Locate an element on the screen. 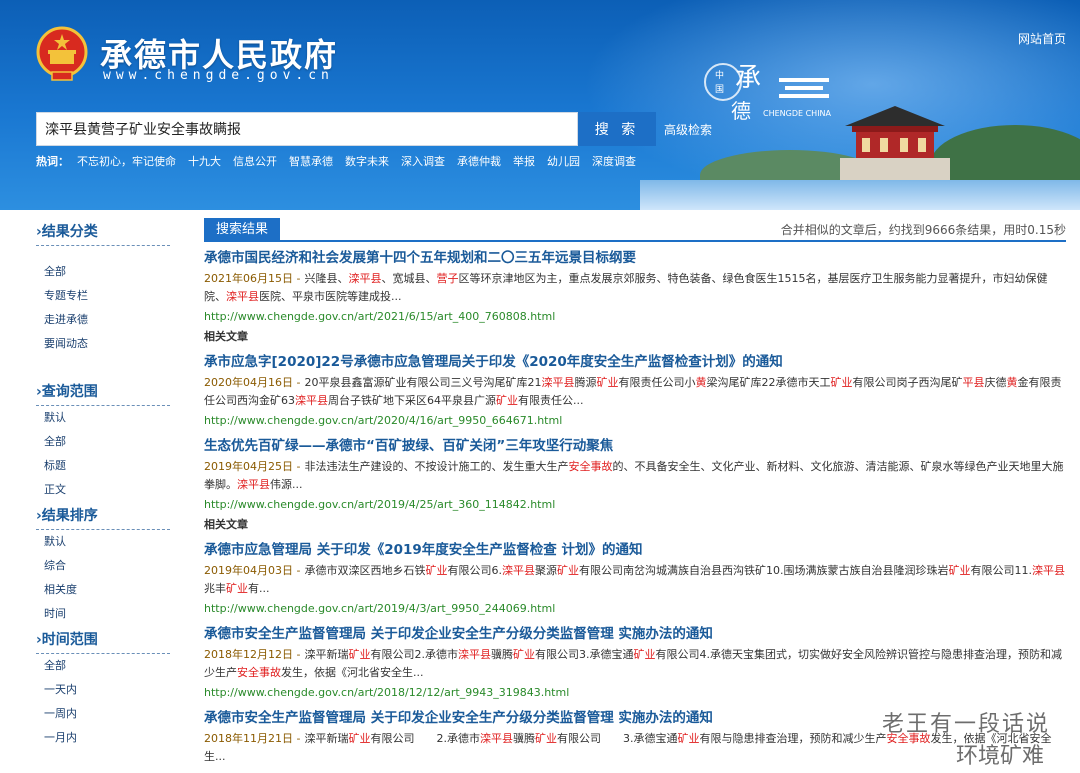 The image size is (1080, 773). result-date: 2019年04月03日 - is located at coordinates (252, 570).